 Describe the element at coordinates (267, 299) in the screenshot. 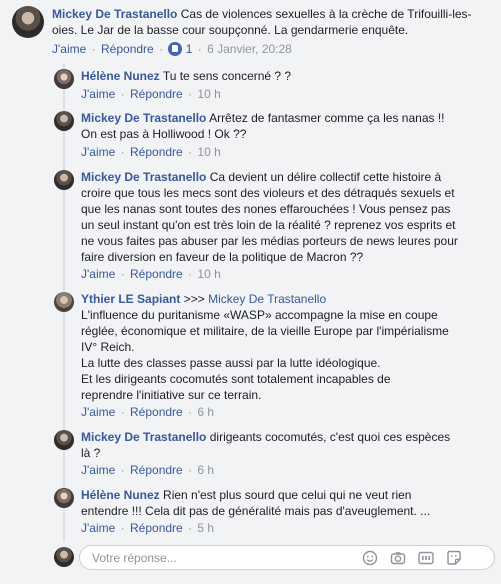

I see `reply-target: Mickey De Trastanello` at that location.